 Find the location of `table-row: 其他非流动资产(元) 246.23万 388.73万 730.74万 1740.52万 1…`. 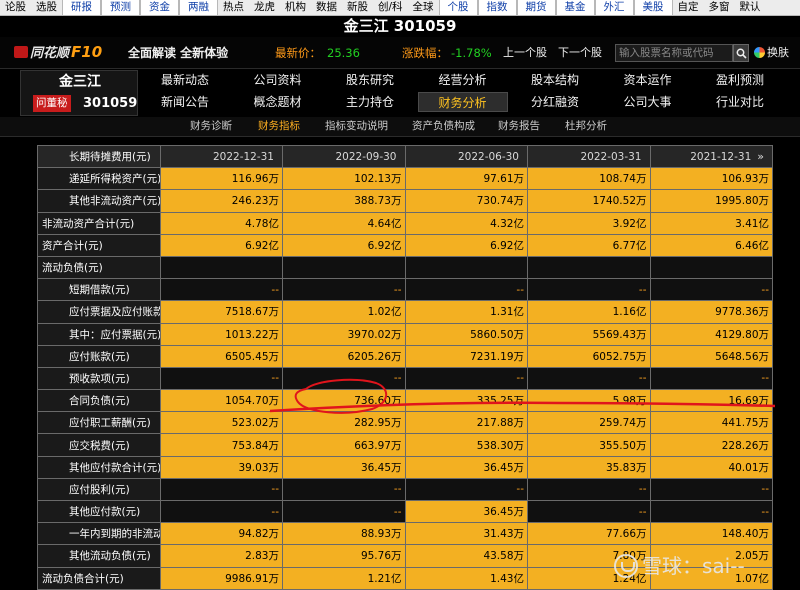

table-row: 其他非流动资产(元) 246.23万 388.73万 730.74万 1740.52万 1… is located at coordinates (405, 201).